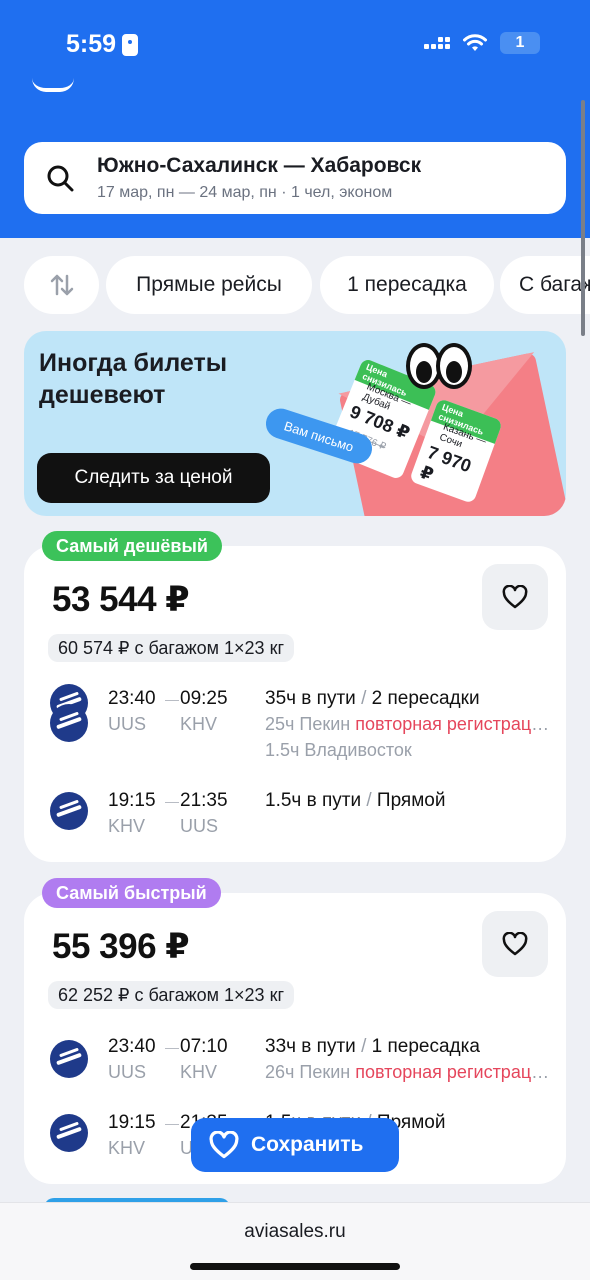  What do you see at coordinates (91, 44) in the screenshot?
I see `clock-label: 5:59` at bounding box center [91, 44].